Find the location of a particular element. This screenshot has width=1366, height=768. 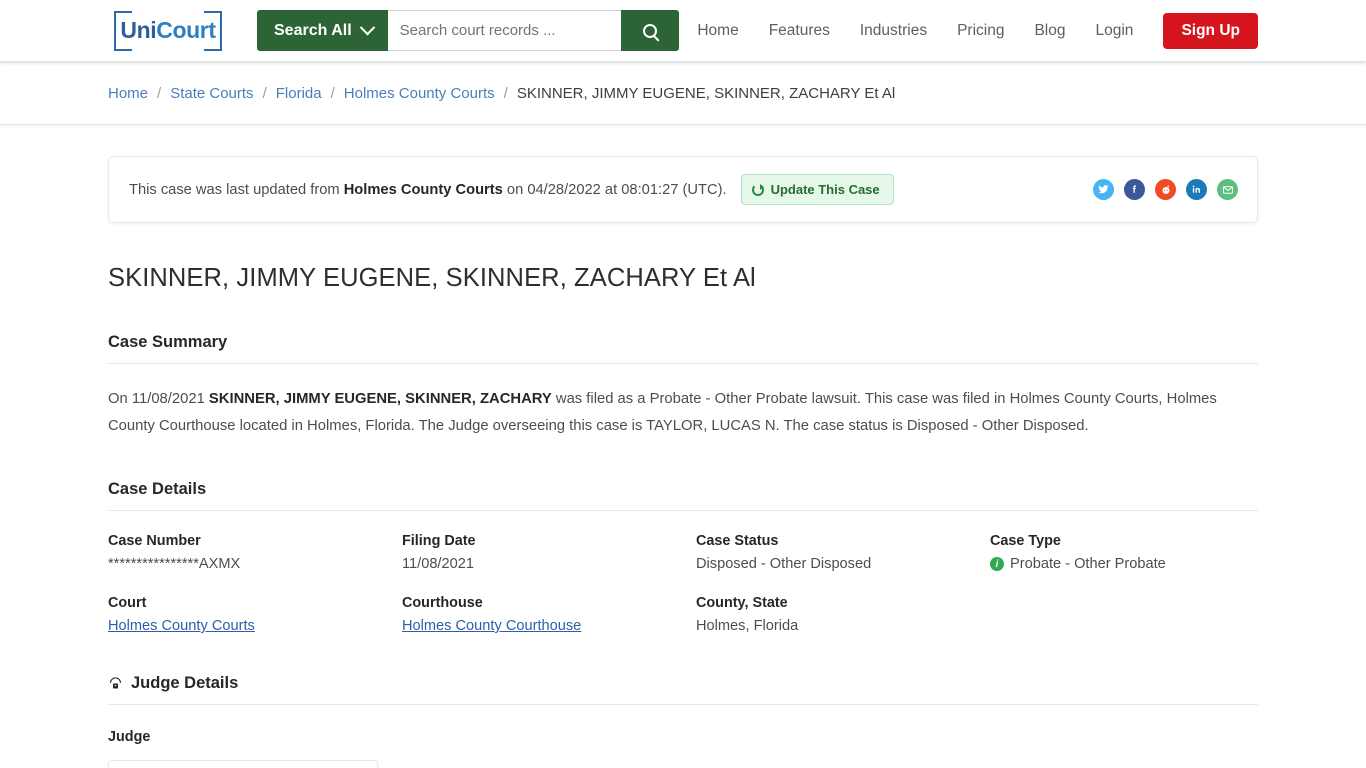

detail-value-wrap: i Probate - Other Probate is located at coordinates (1124, 564).